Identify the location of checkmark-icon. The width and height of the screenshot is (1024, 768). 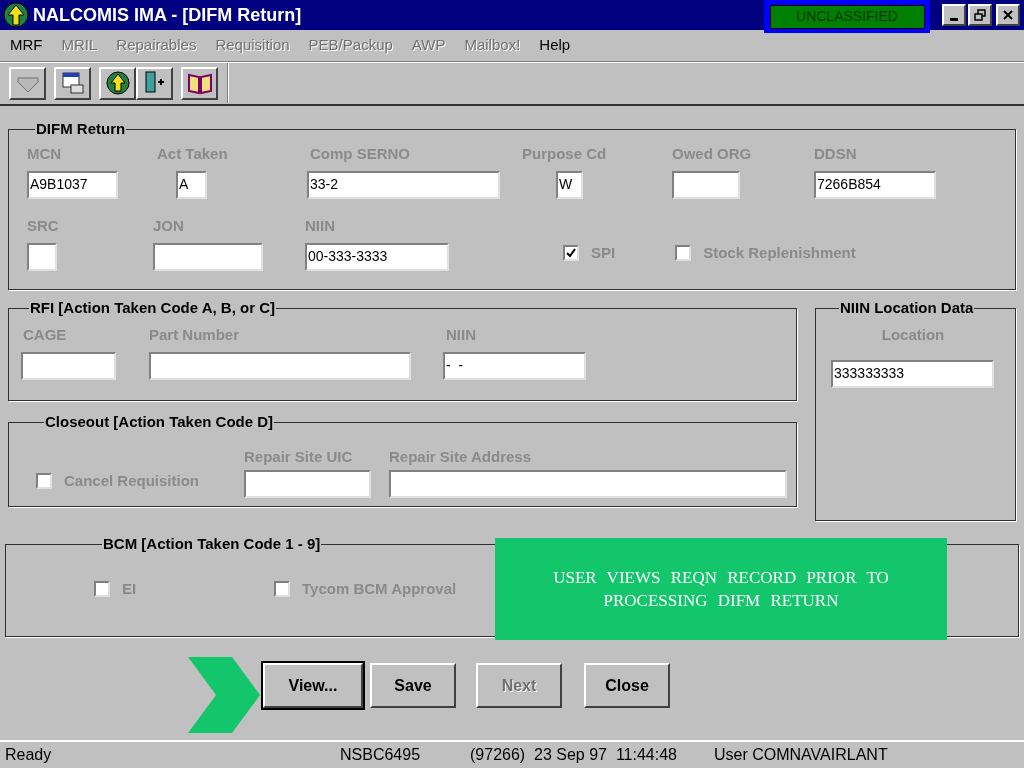
(571, 253).